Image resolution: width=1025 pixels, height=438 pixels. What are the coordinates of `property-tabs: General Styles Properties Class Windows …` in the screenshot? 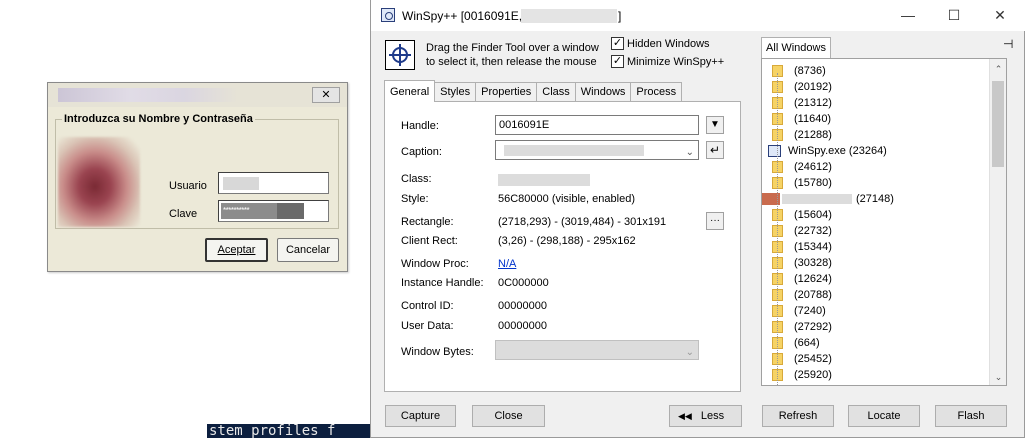 It's located at (533, 91).